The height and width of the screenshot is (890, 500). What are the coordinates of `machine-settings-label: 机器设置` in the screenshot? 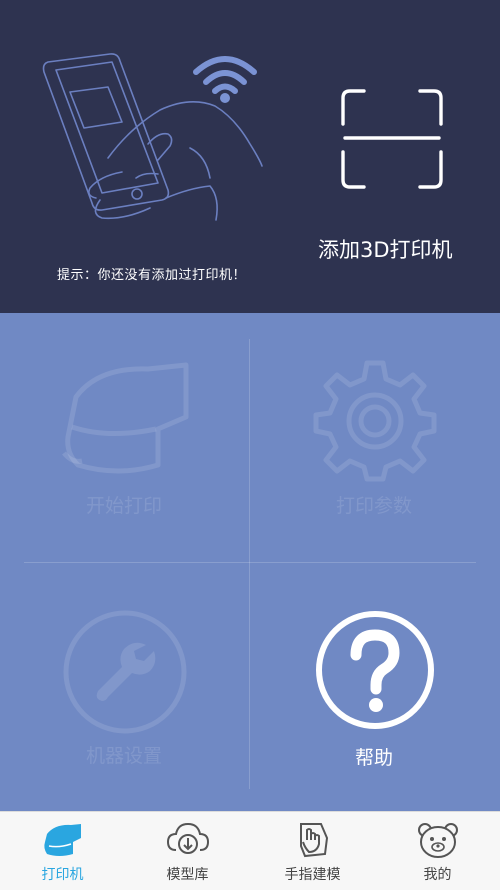 It's located at (123, 756).